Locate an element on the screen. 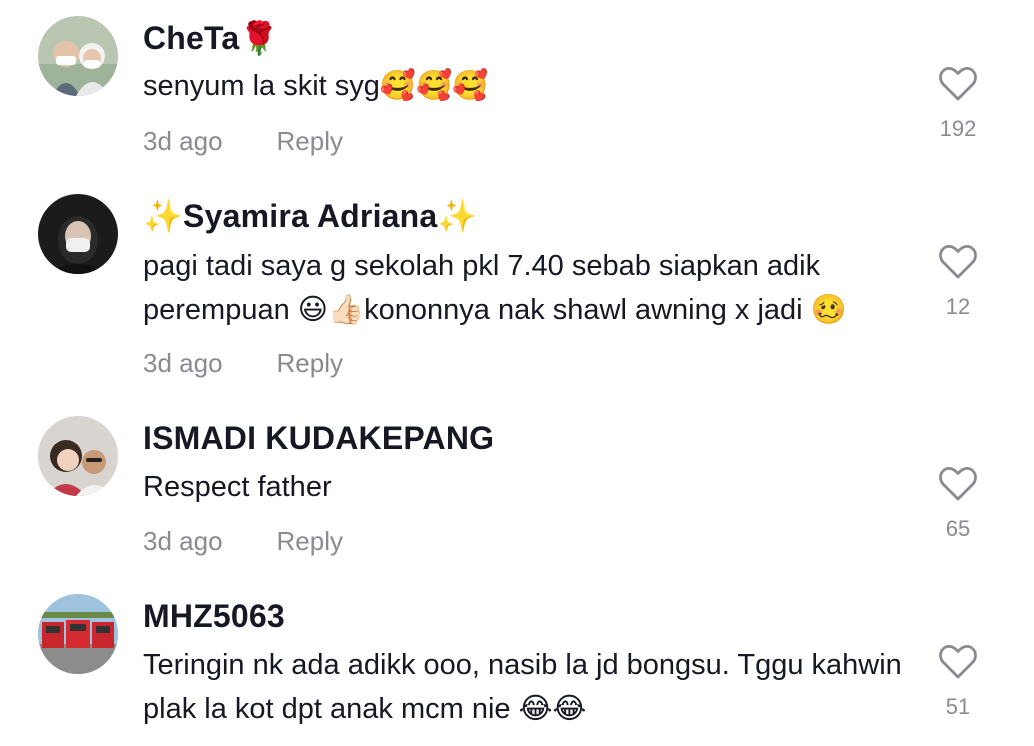 This screenshot has width=1034, height=746. comment-username: CheTa🌹 is located at coordinates (211, 38).